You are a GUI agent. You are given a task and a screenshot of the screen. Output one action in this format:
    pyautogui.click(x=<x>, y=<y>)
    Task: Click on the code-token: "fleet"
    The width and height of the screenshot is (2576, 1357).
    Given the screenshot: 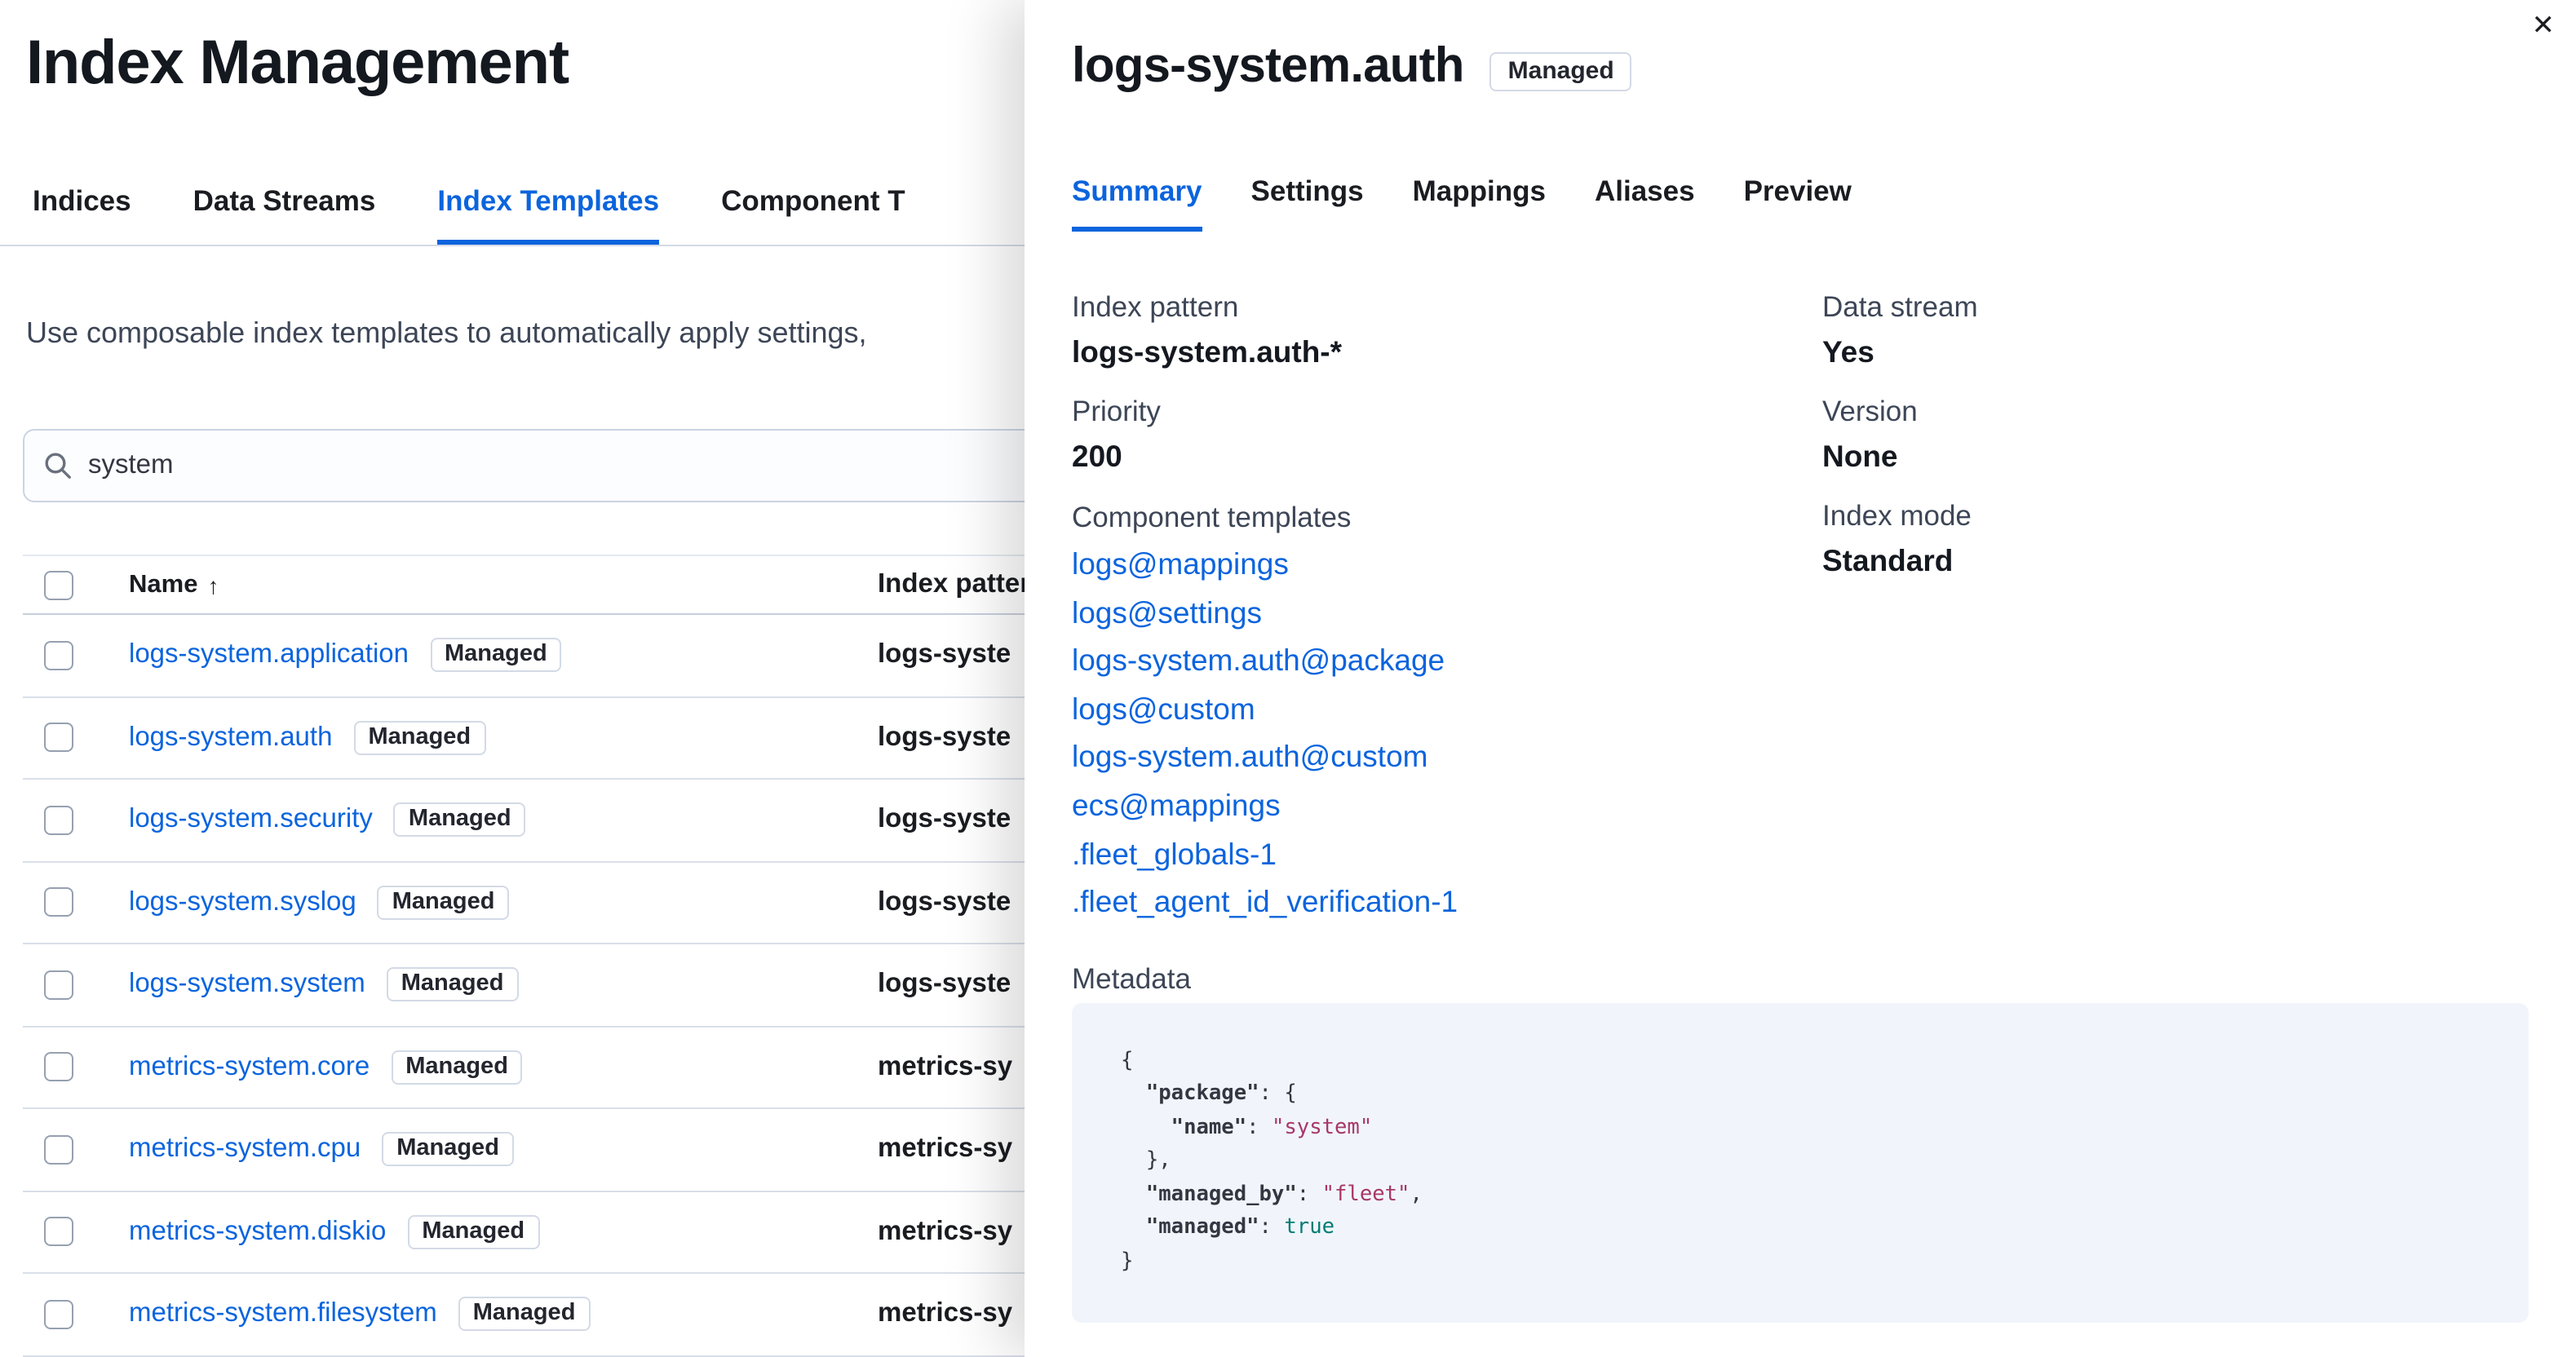 What is the action you would take?
    pyautogui.click(x=1365, y=1194)
    